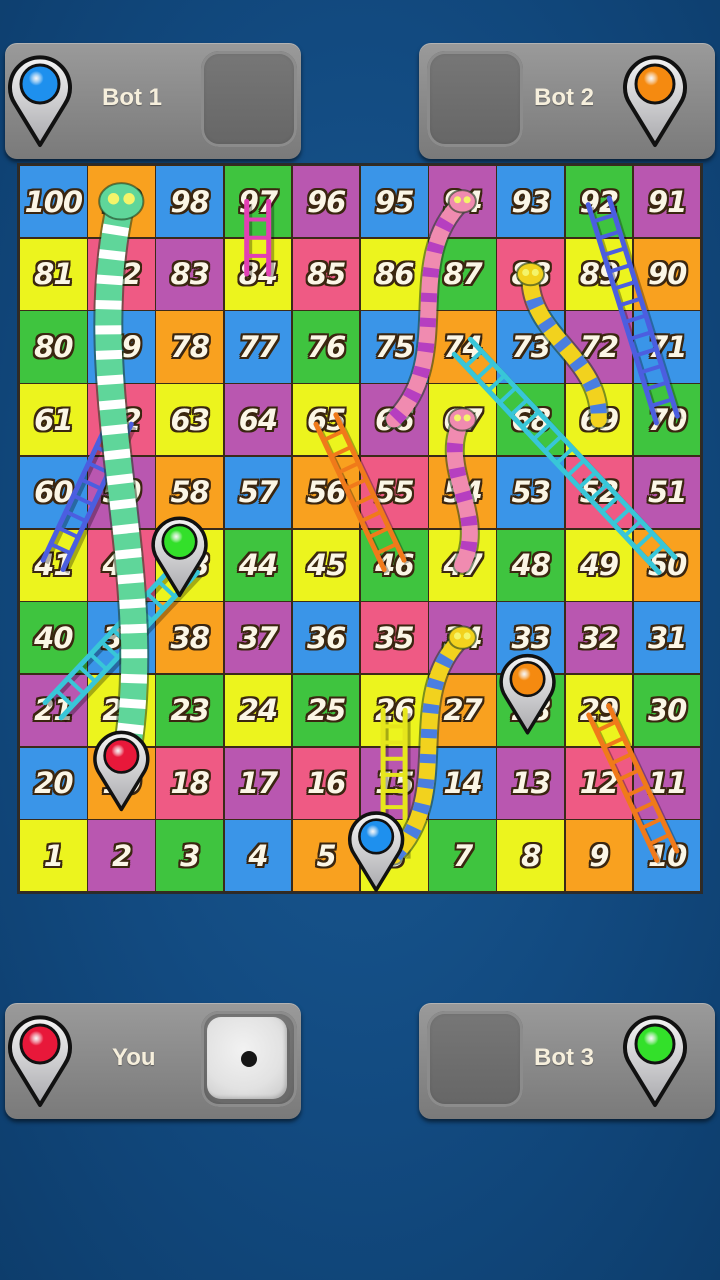 This screenshot has height=1280, width=720. I want to click on board-cell-72: 72, so click(599, 347).